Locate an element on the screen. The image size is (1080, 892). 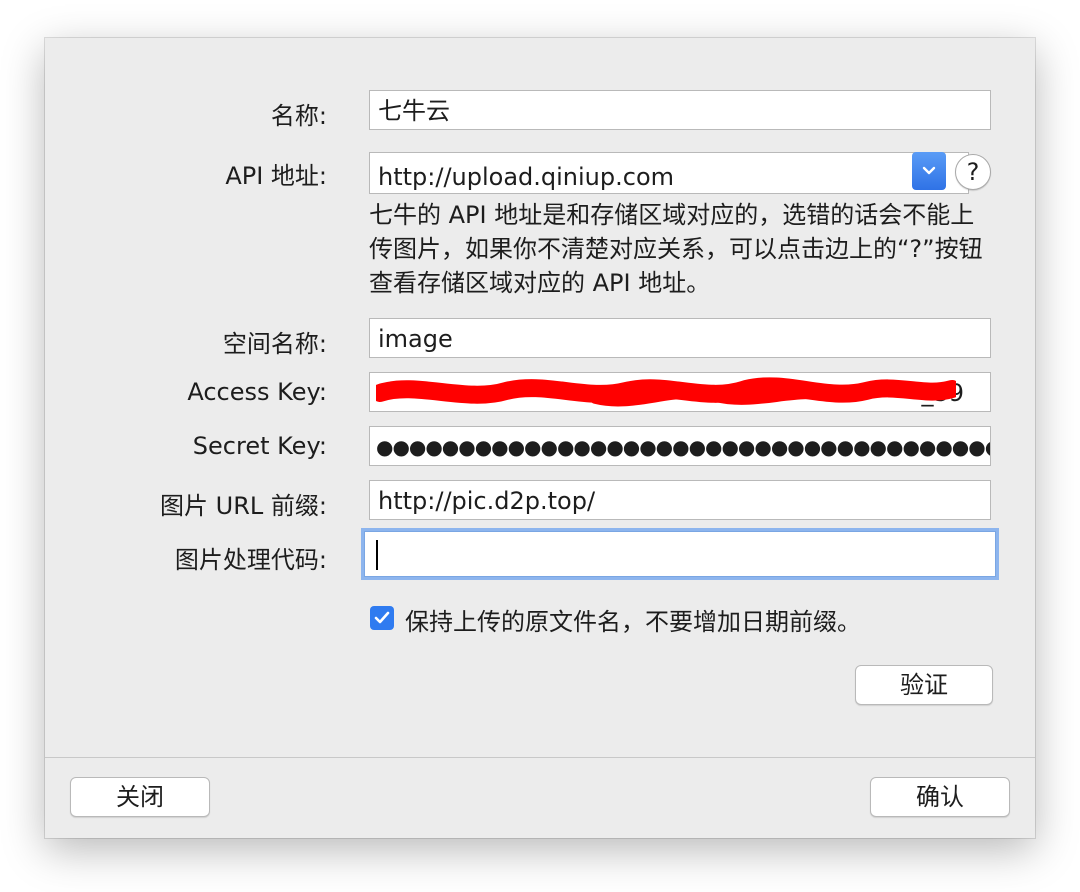
access-key-field: _39 is located at coordinates (680, 392).